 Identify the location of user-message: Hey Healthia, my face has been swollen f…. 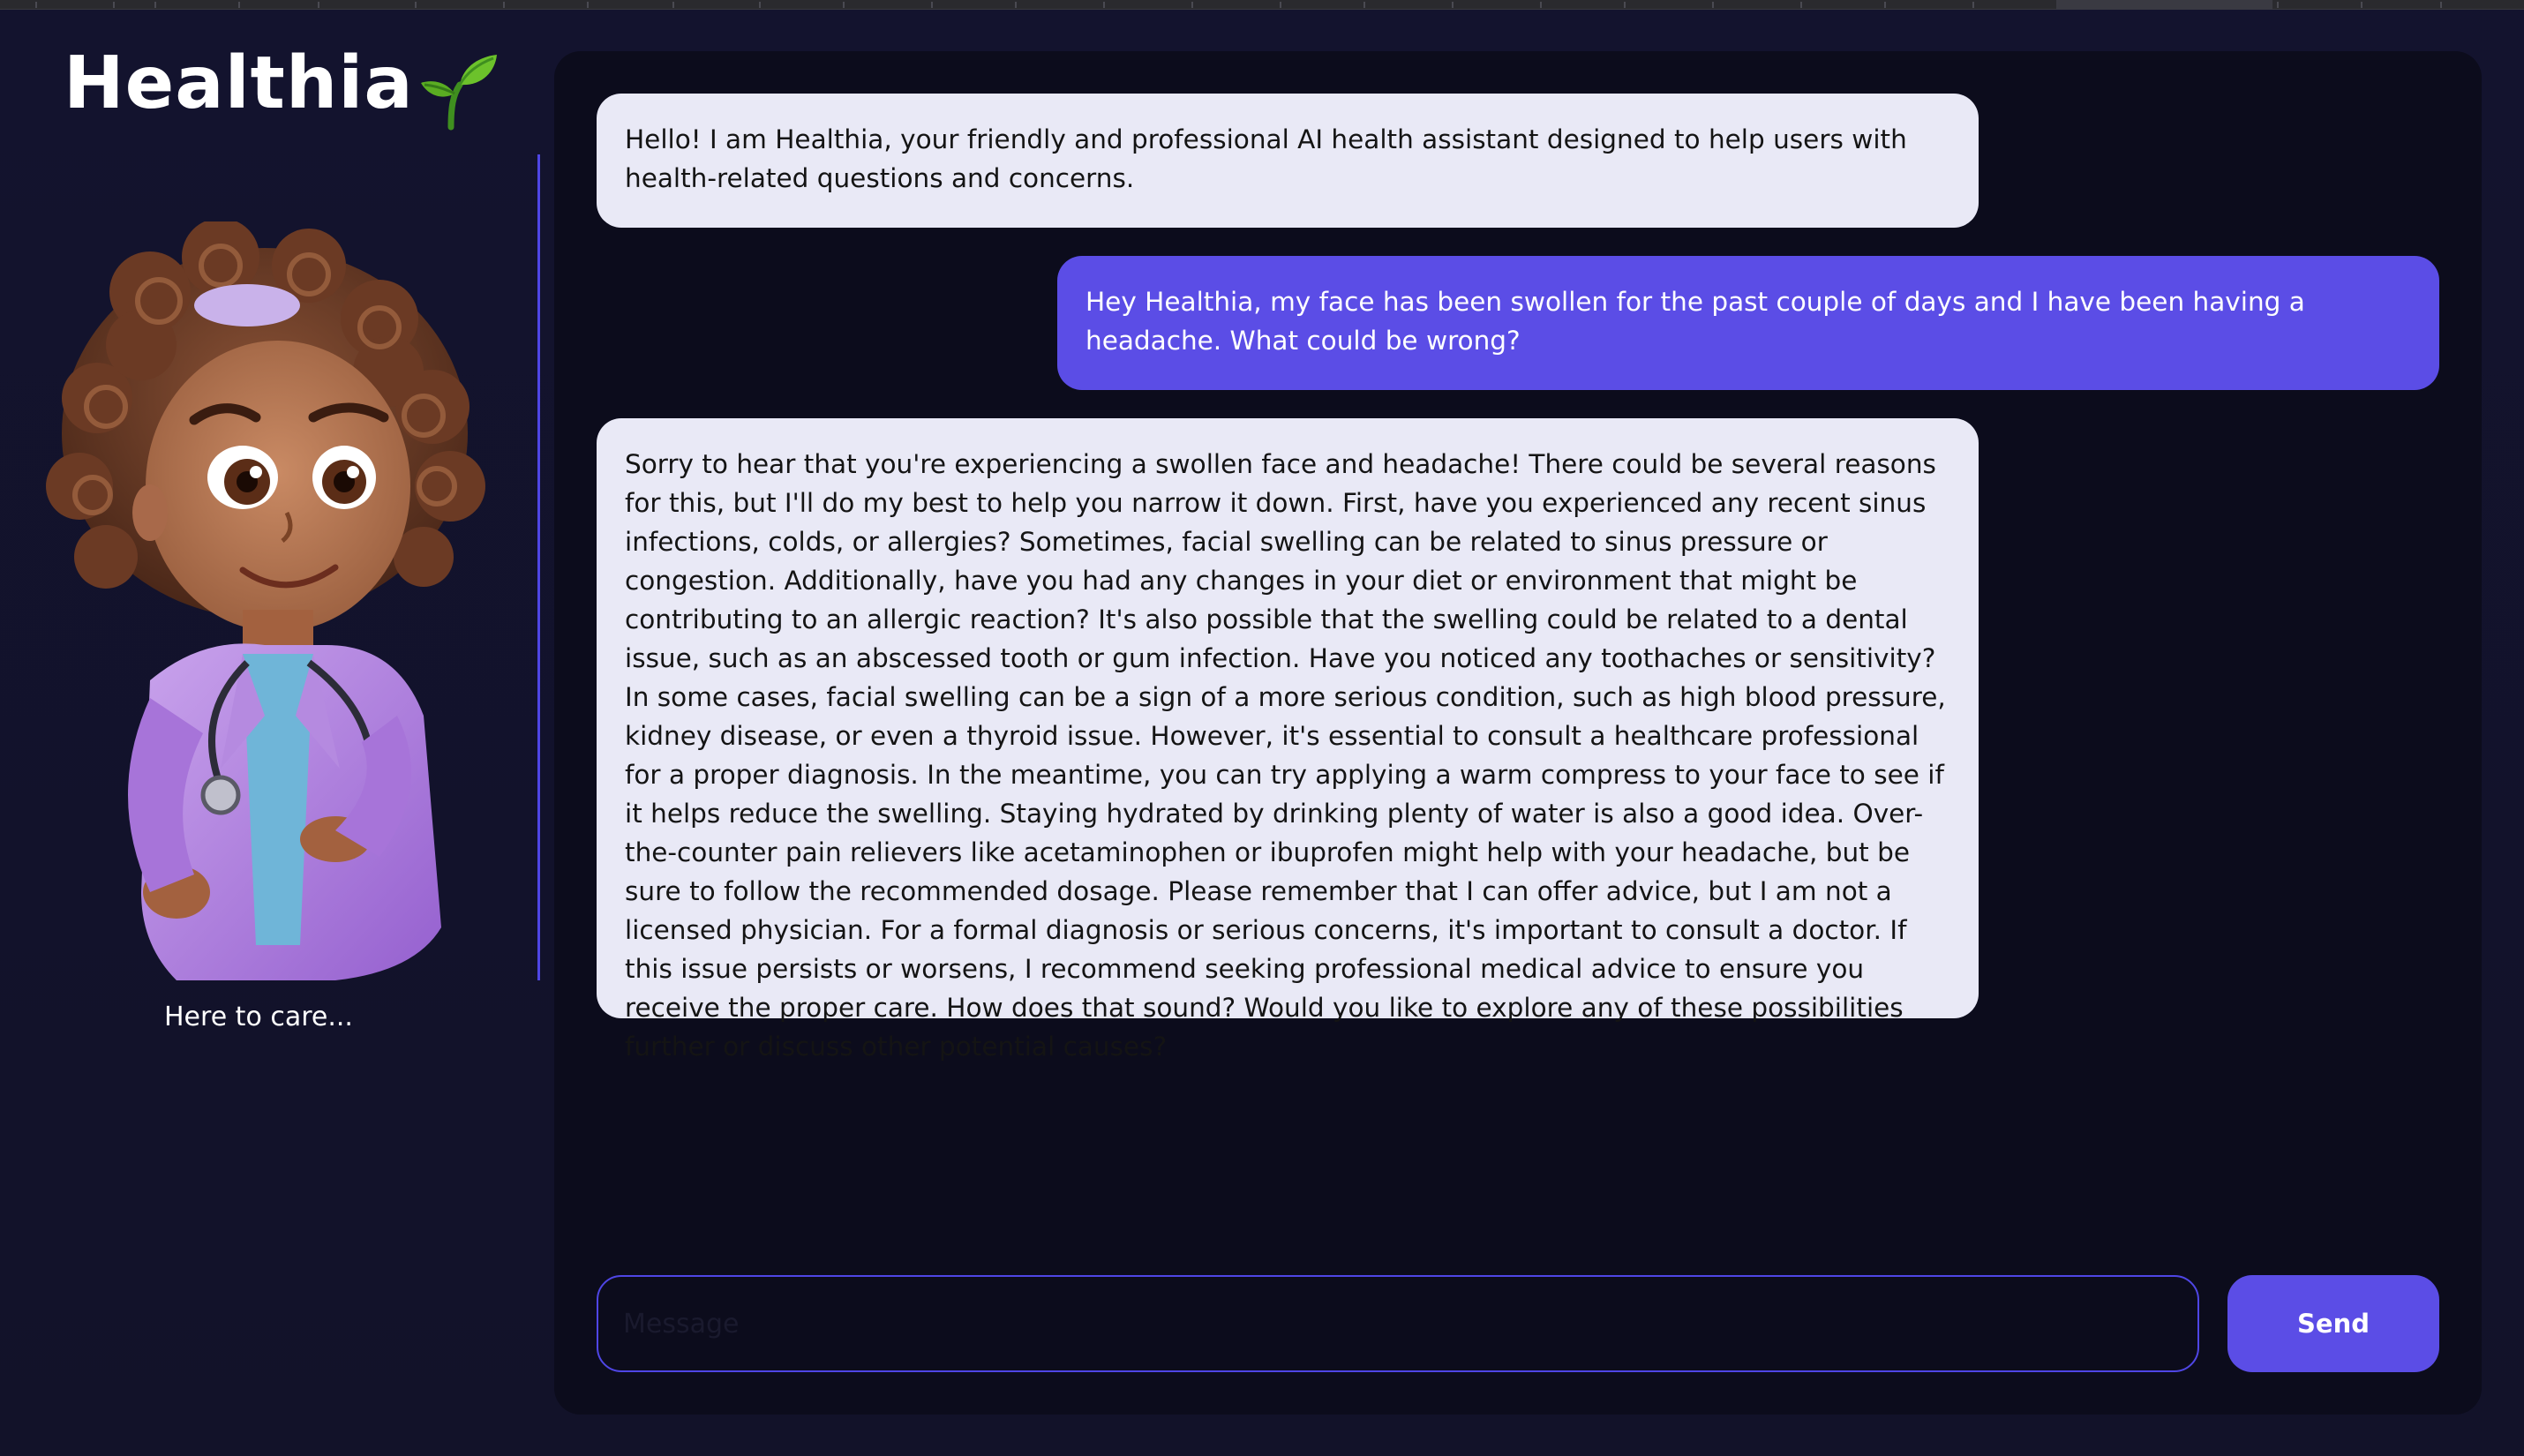
(1748, 323).